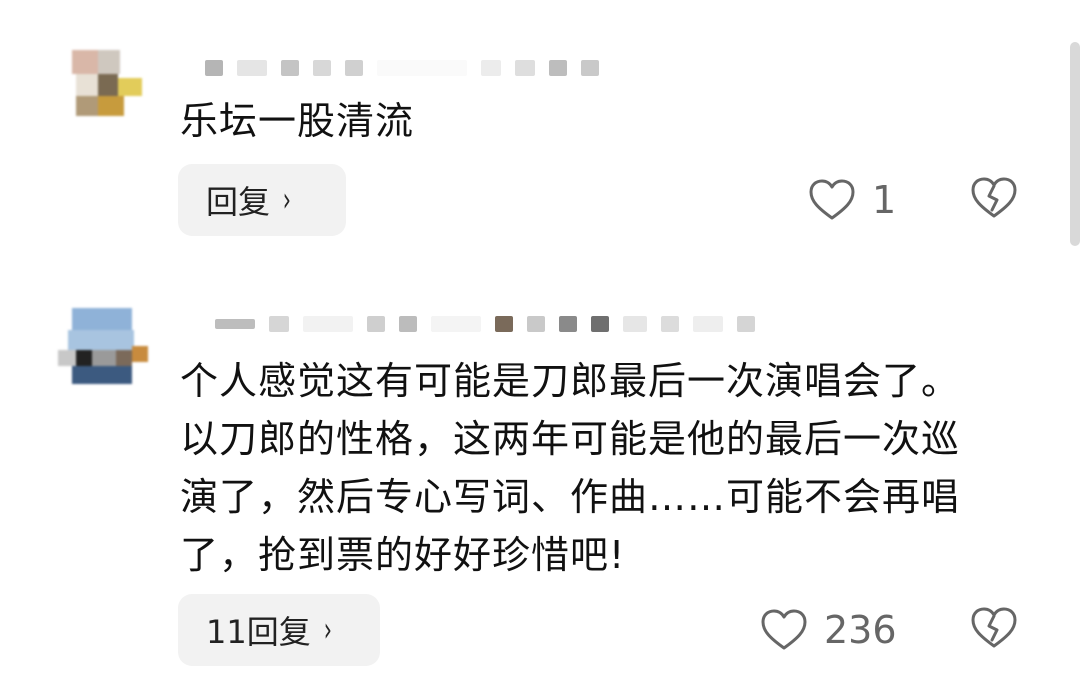 The image size is (1080, 698). Describe the element at coordinates (238, 202) in the screenshot. I see `reply-label: 回复` at that location.